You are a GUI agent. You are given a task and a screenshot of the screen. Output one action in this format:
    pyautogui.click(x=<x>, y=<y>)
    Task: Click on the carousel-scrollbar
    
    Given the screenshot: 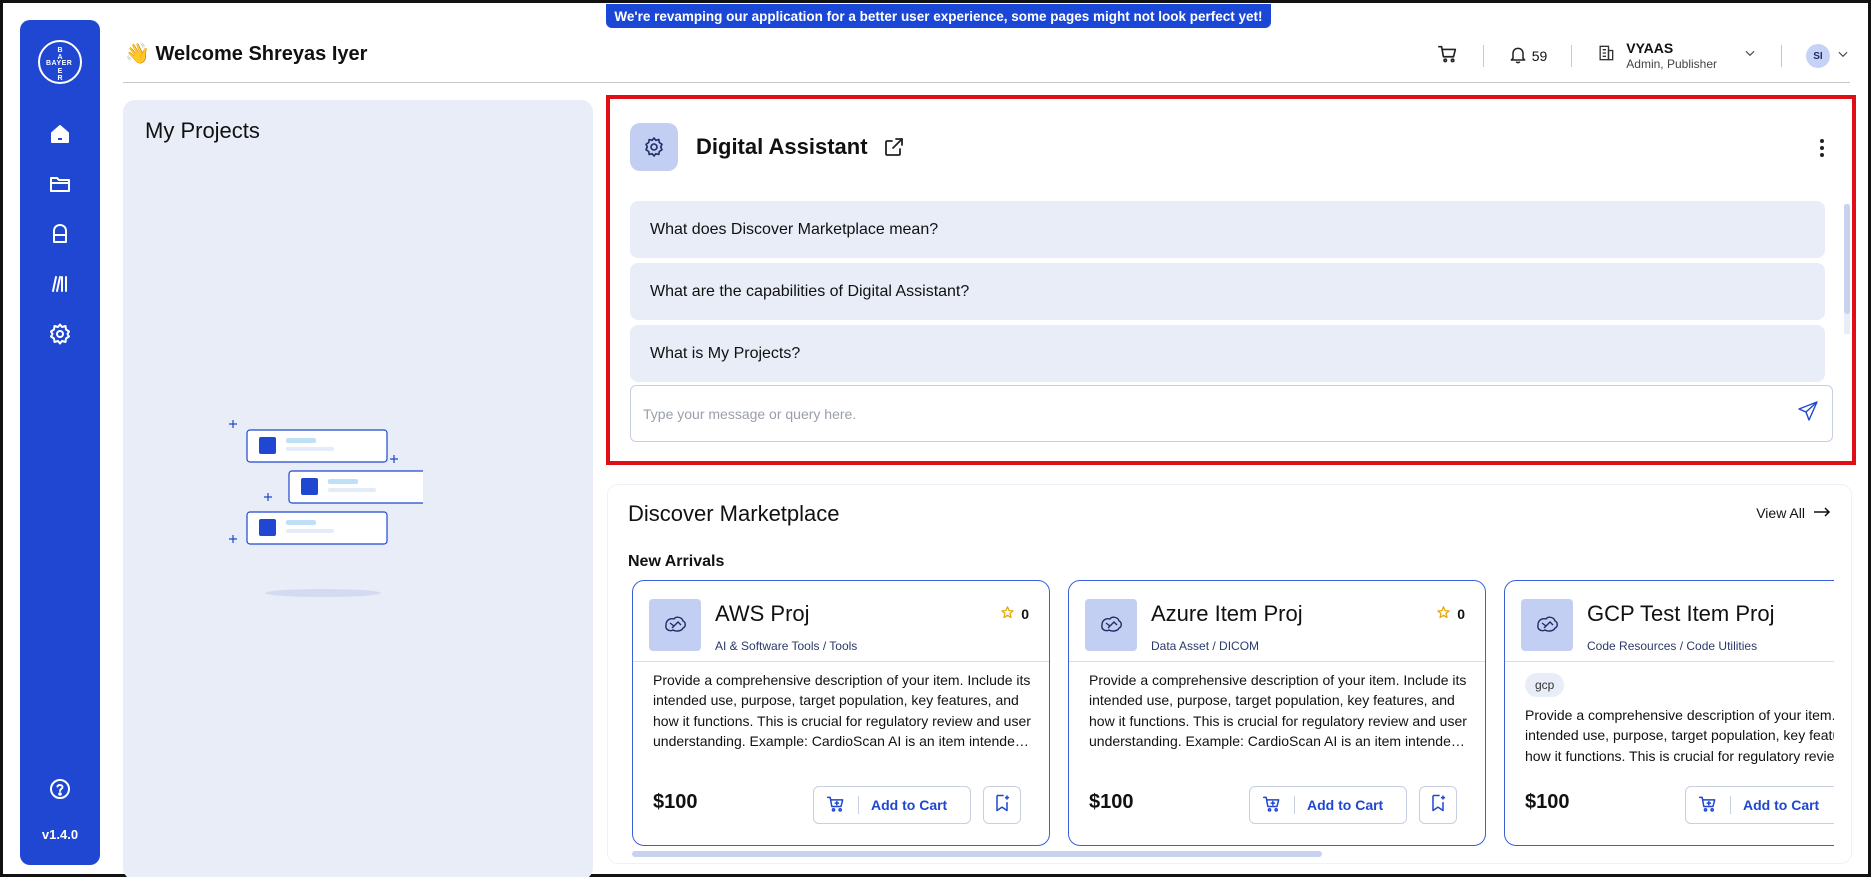 What is the action you would take?
    pyautogui.click(x=977, y=854)
    